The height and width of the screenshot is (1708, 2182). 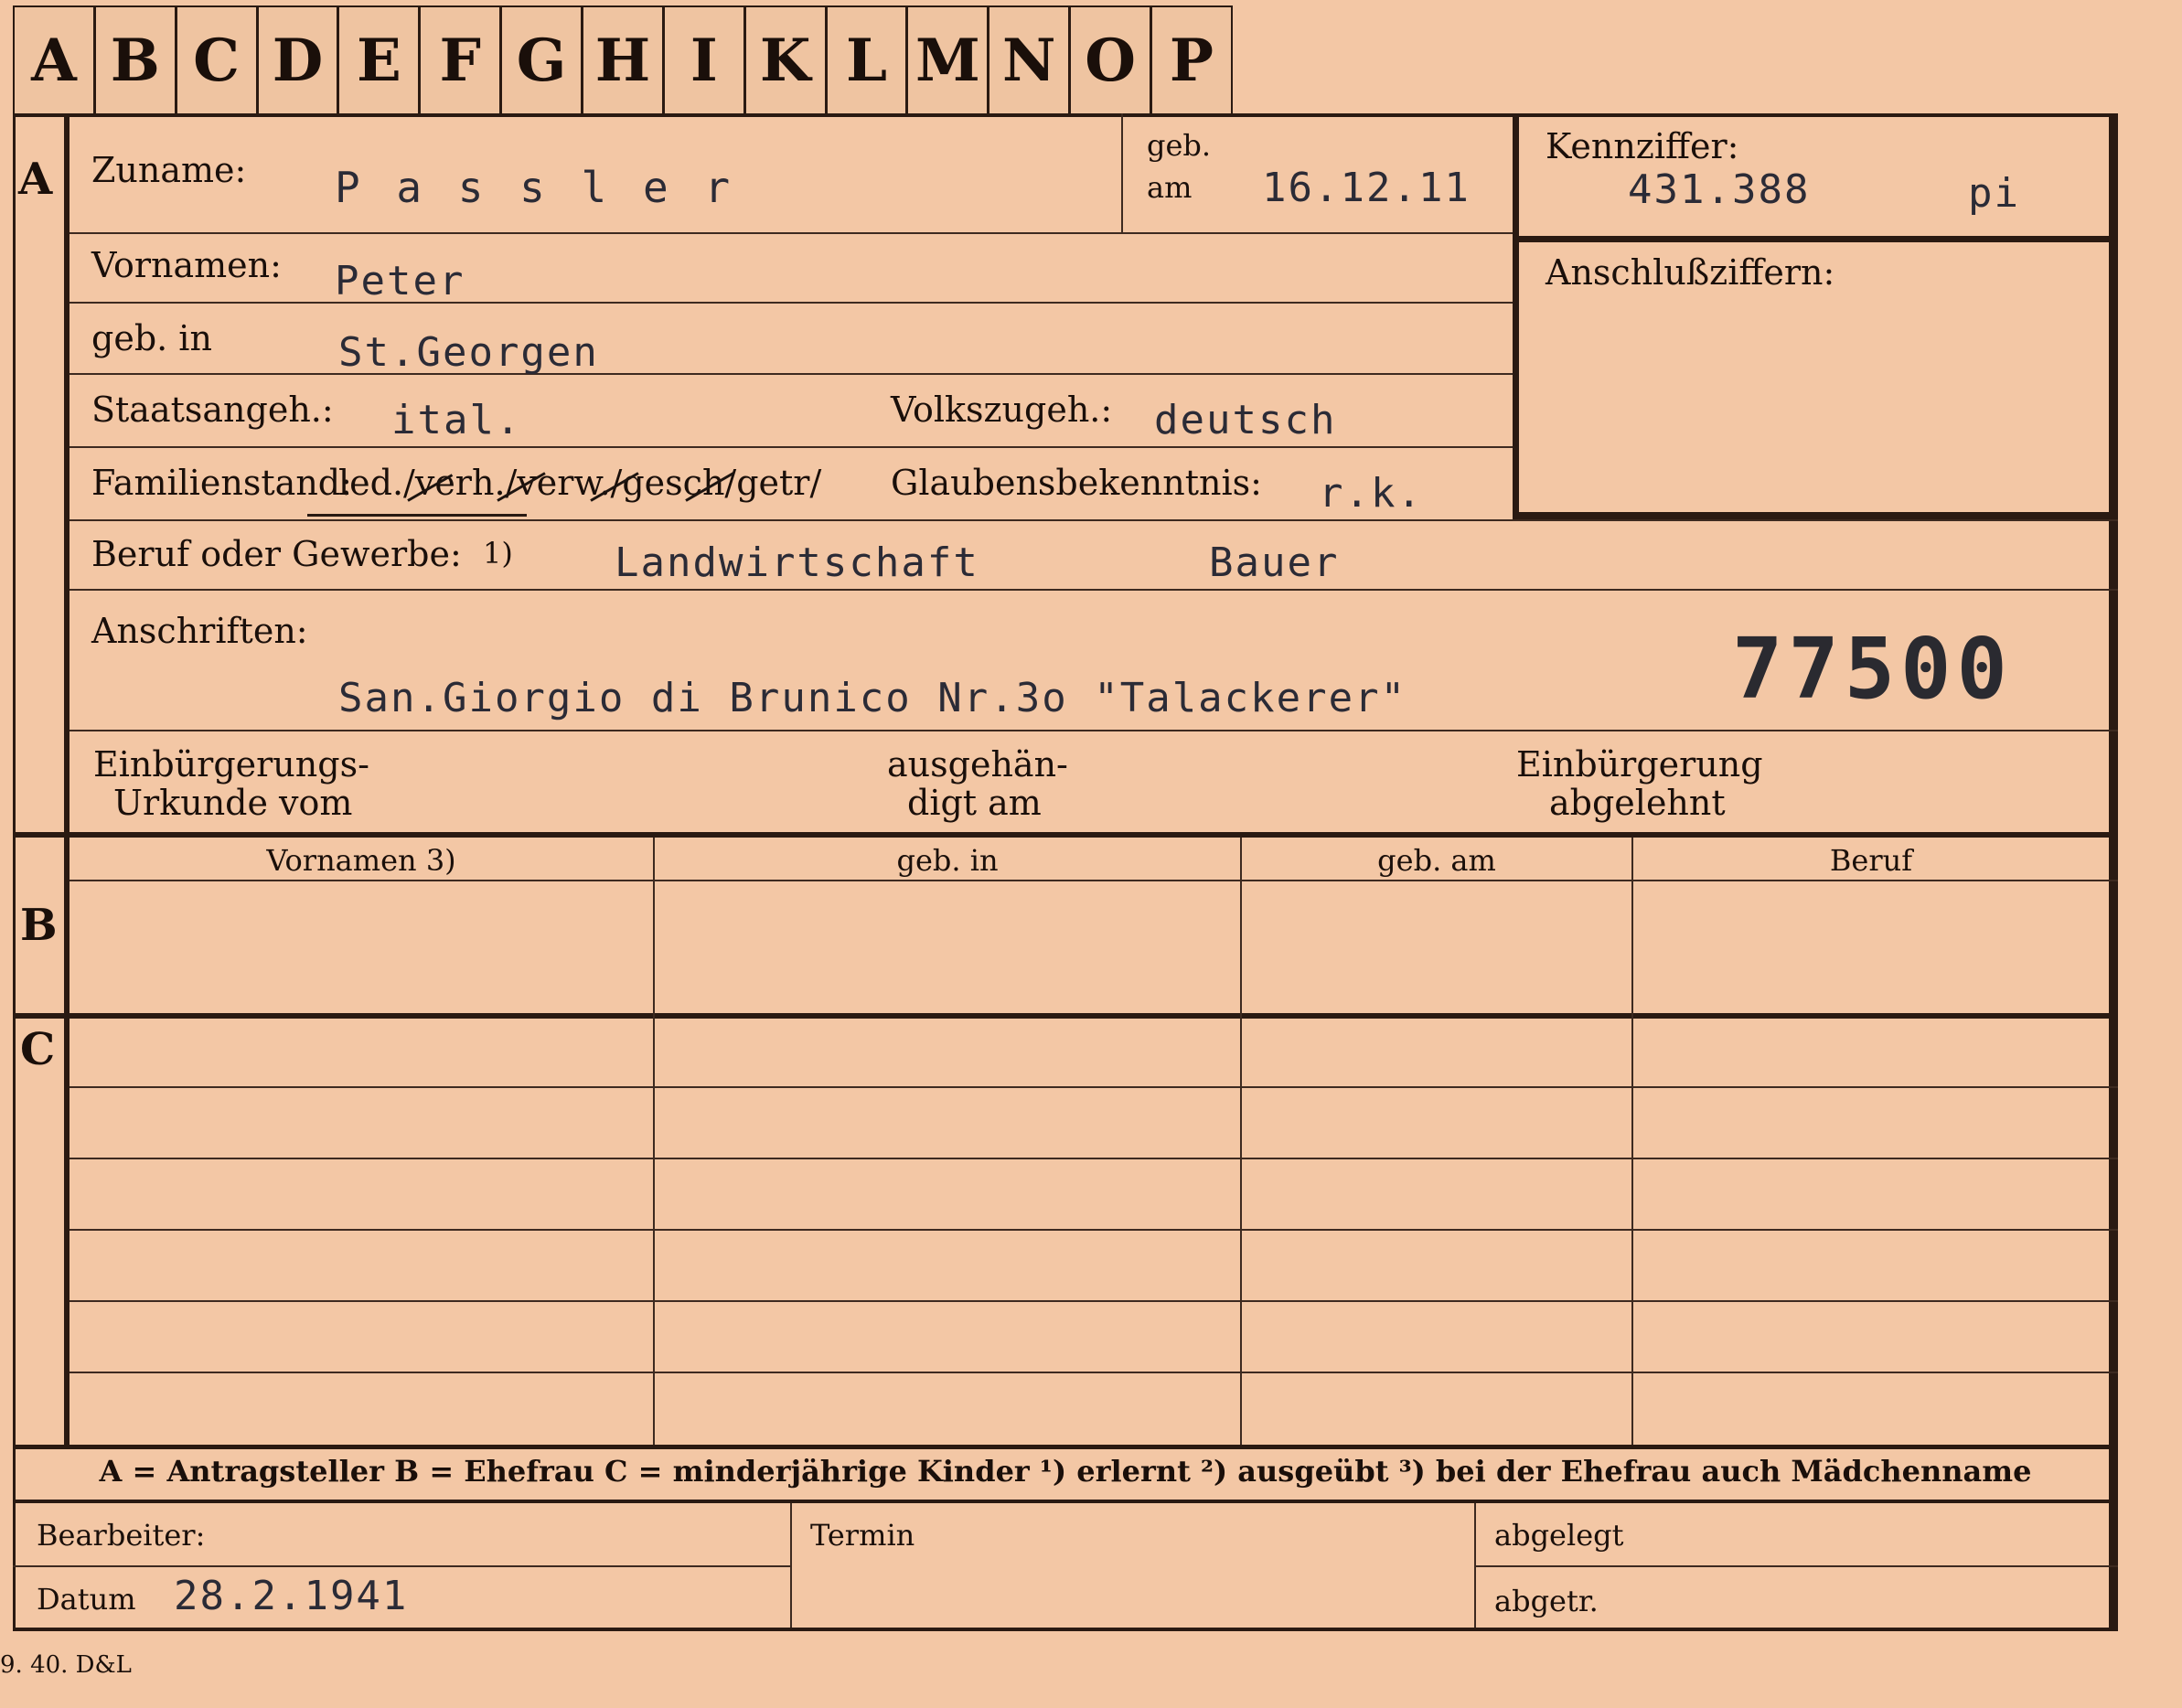 What do you see at coordinates (1639, 765) in the screenshot?
I see `abgelehnt-label-1: Einbürgerung` at bounding box center [1639, 765].